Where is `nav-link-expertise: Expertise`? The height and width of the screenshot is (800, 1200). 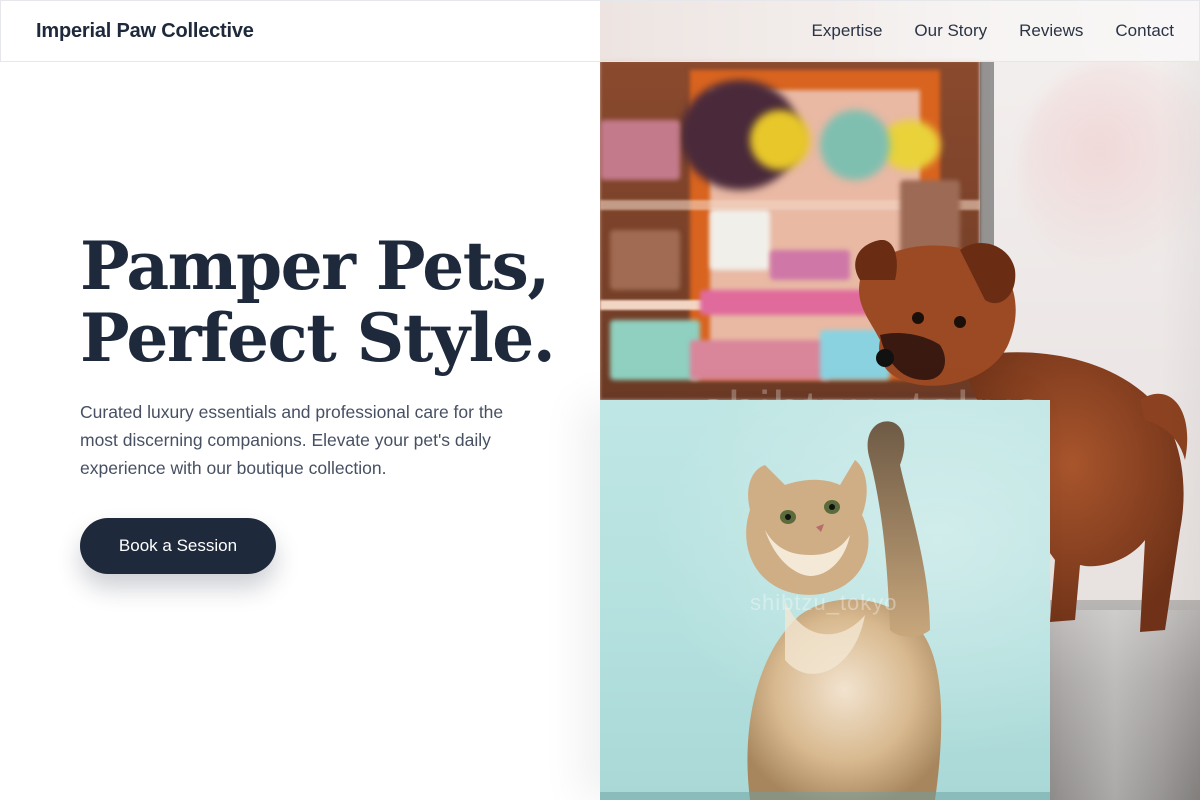 nav-link-expertise: Expertise is located at coordinates (847, 31).